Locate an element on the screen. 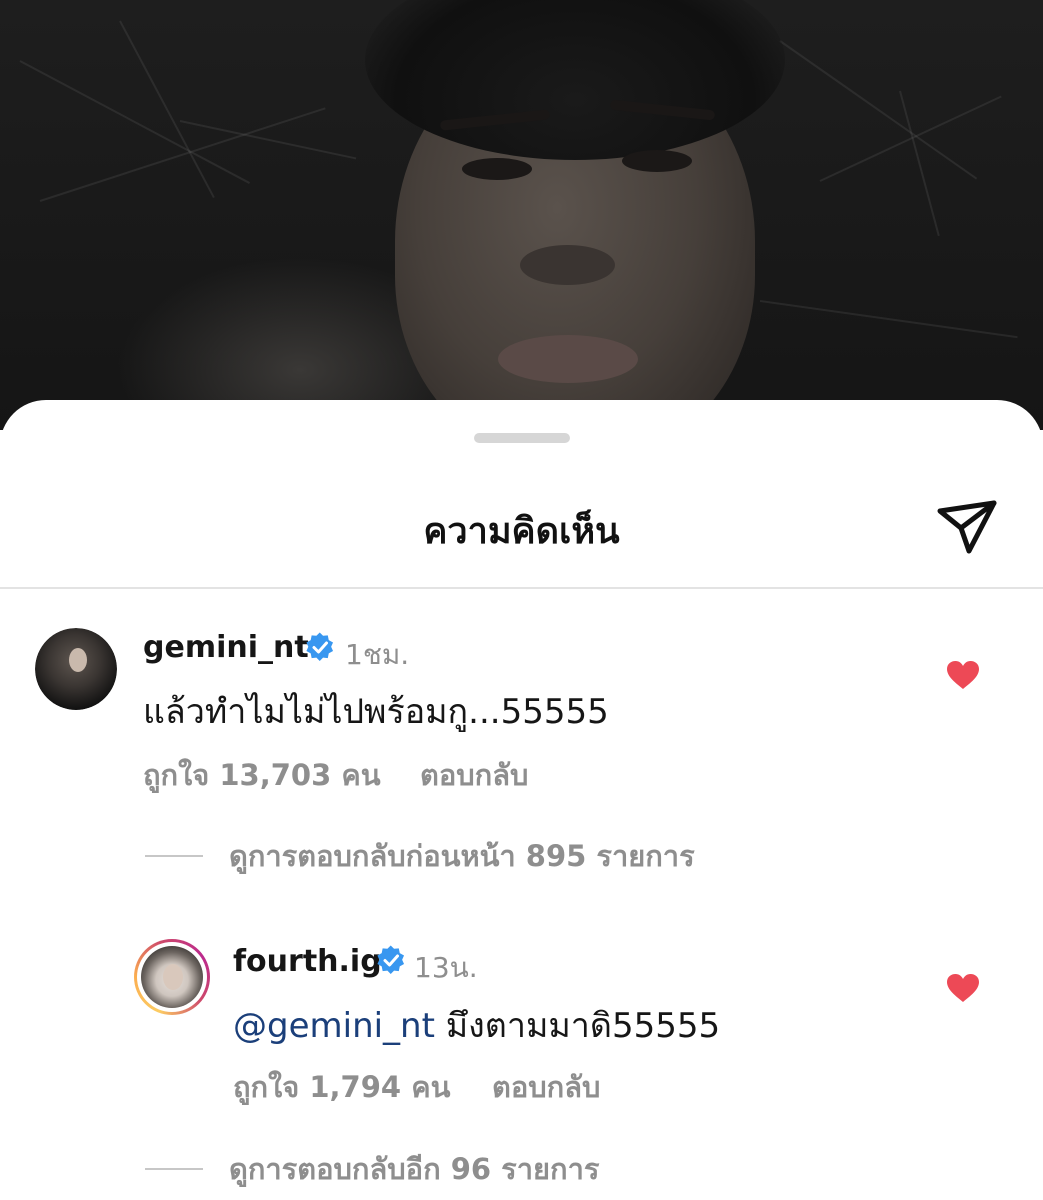 The image size is (1043, 1200). share-button is located at coordinates (967, 527).